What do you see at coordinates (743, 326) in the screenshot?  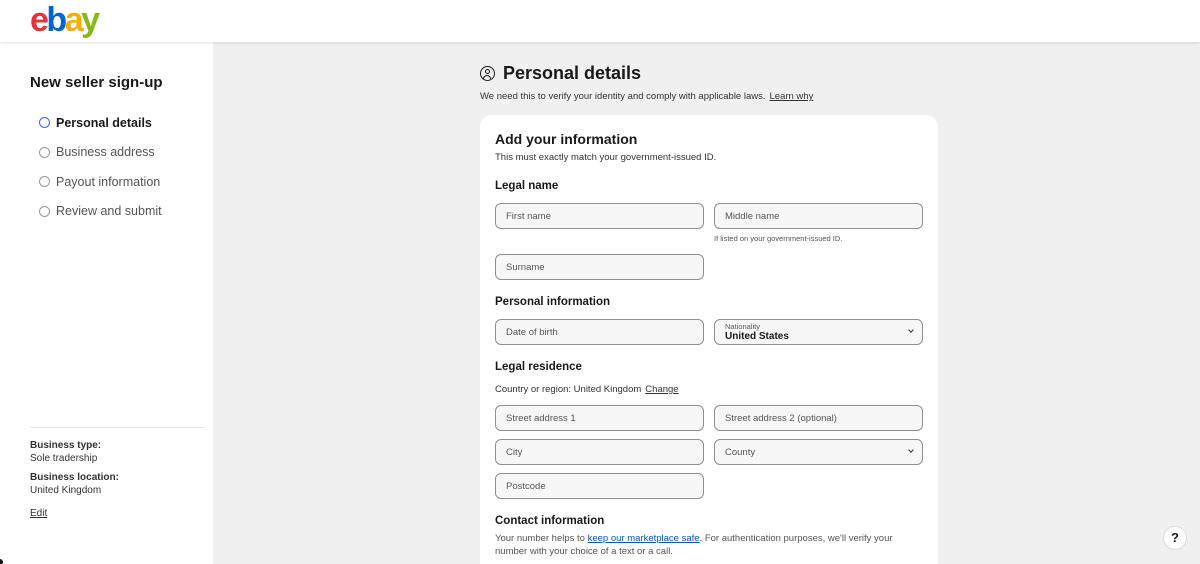 I see `nationality-label: Nationality` at bounding box center [743, 326].